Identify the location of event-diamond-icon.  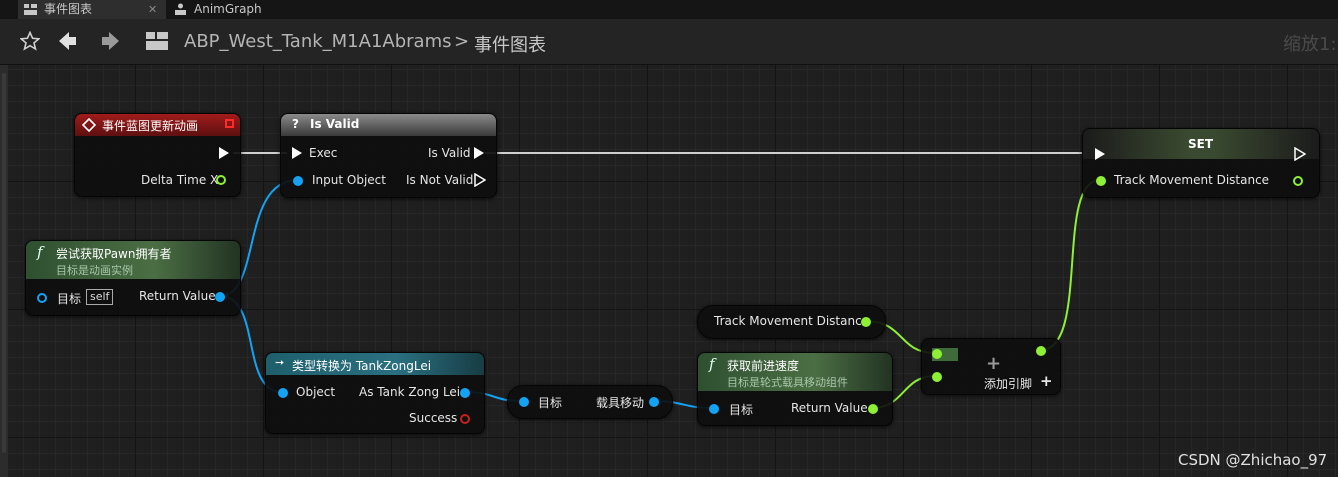
(89, 125).